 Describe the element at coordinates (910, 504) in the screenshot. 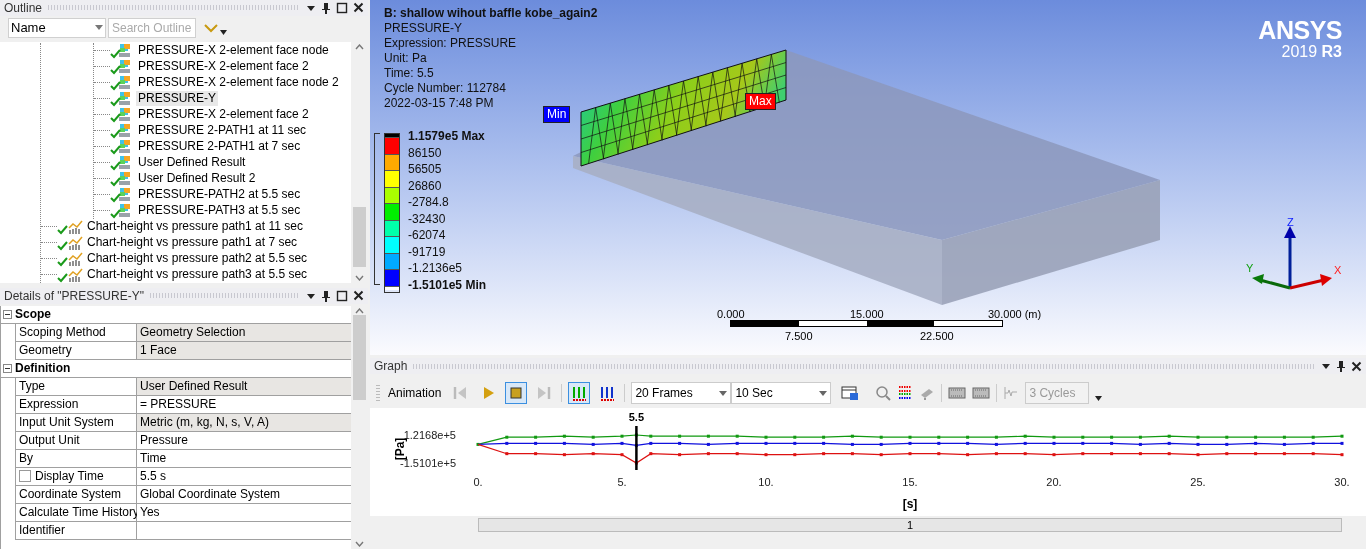

I see `axis-title: [s]` at that location.